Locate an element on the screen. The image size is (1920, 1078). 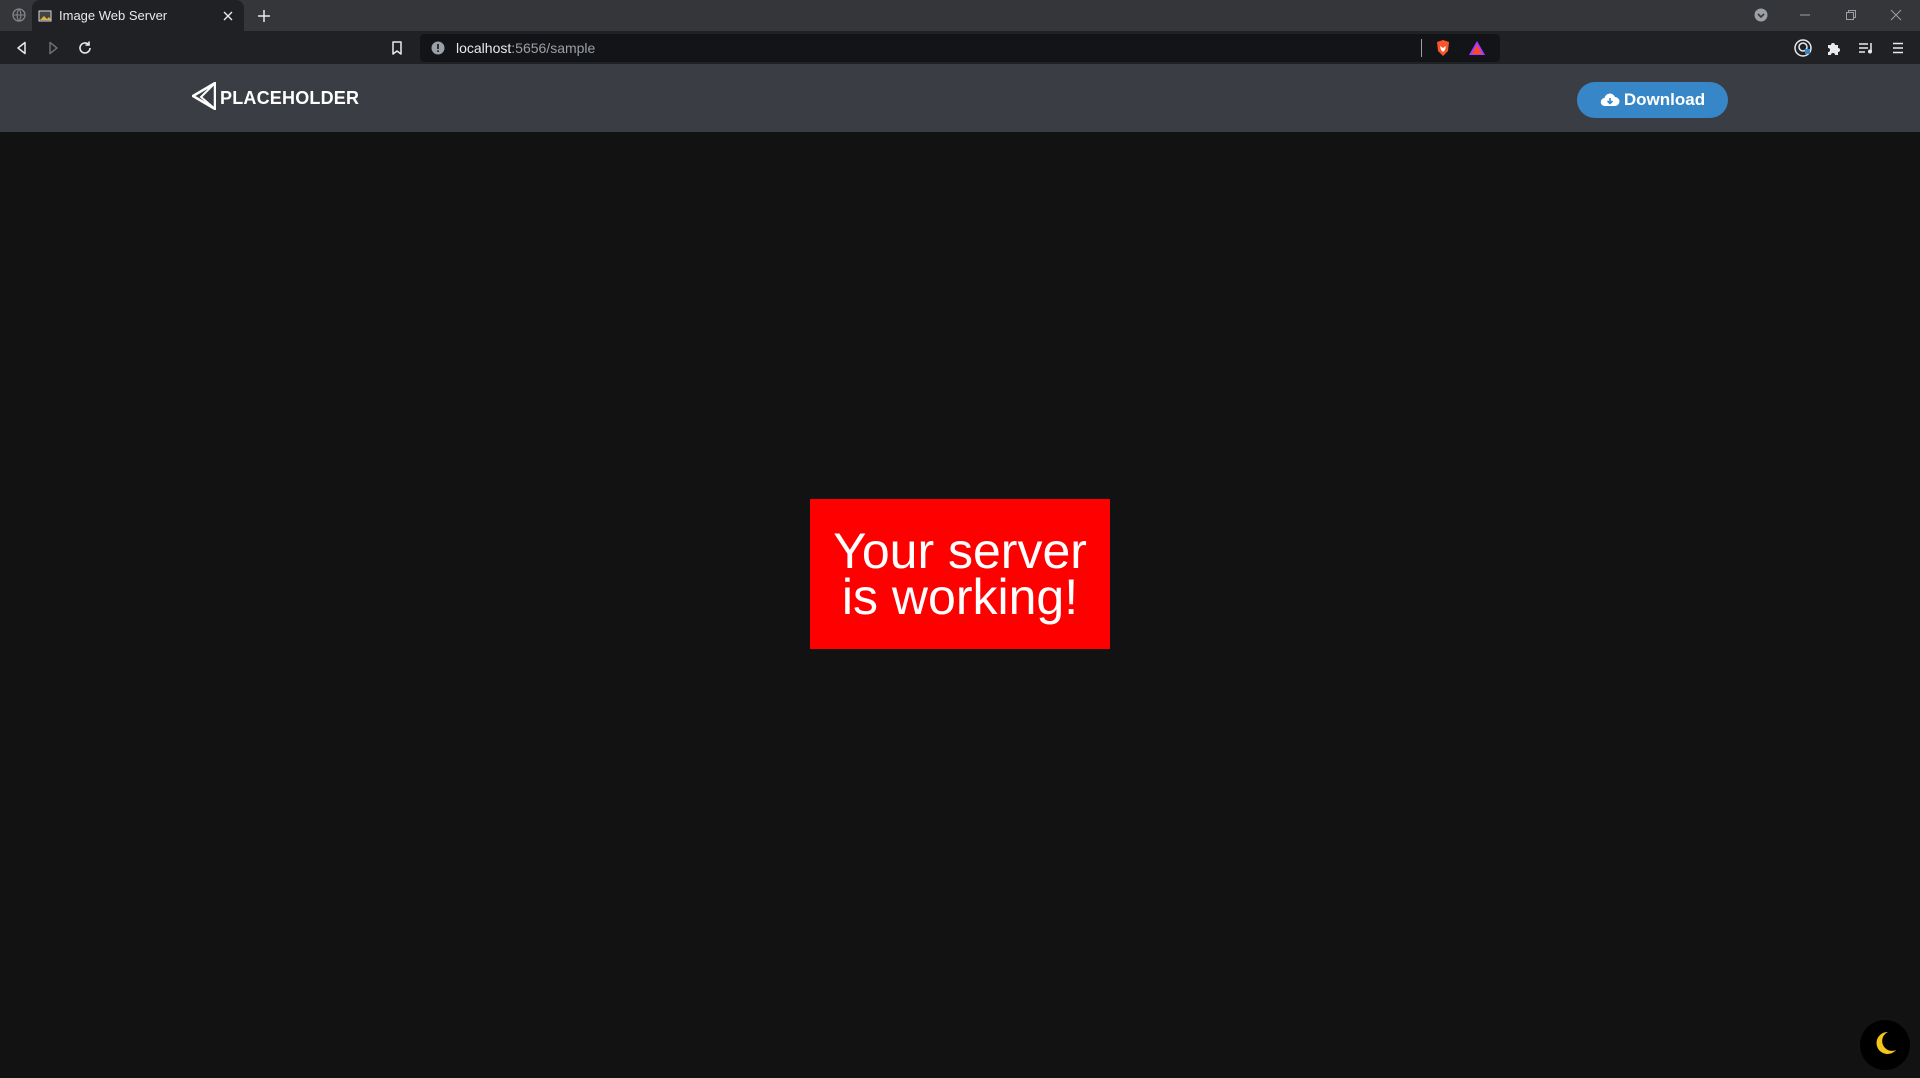
hamburger-icon is located at coordinates (1898, 48).